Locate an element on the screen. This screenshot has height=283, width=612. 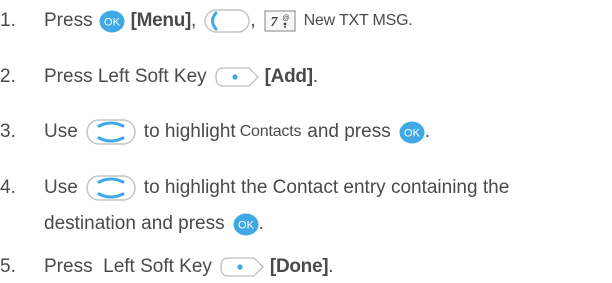
step-5: 5. Press Left Soft Key [Done] . is located at coordinates (167, 267).